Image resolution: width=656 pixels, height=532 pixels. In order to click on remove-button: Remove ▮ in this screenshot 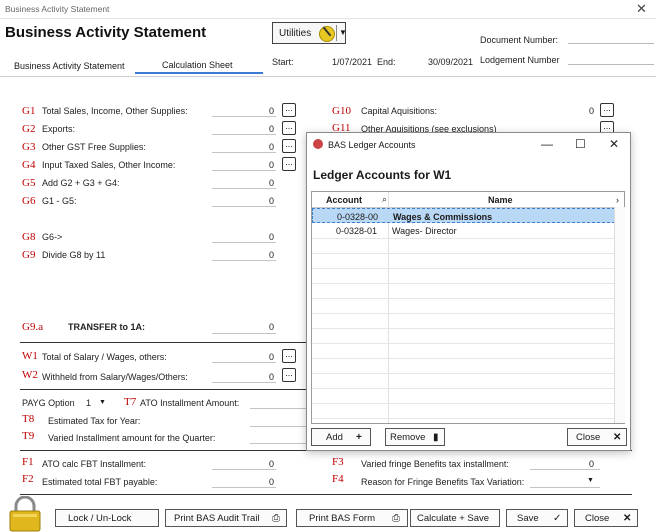, I will do `click(415, 437)`.